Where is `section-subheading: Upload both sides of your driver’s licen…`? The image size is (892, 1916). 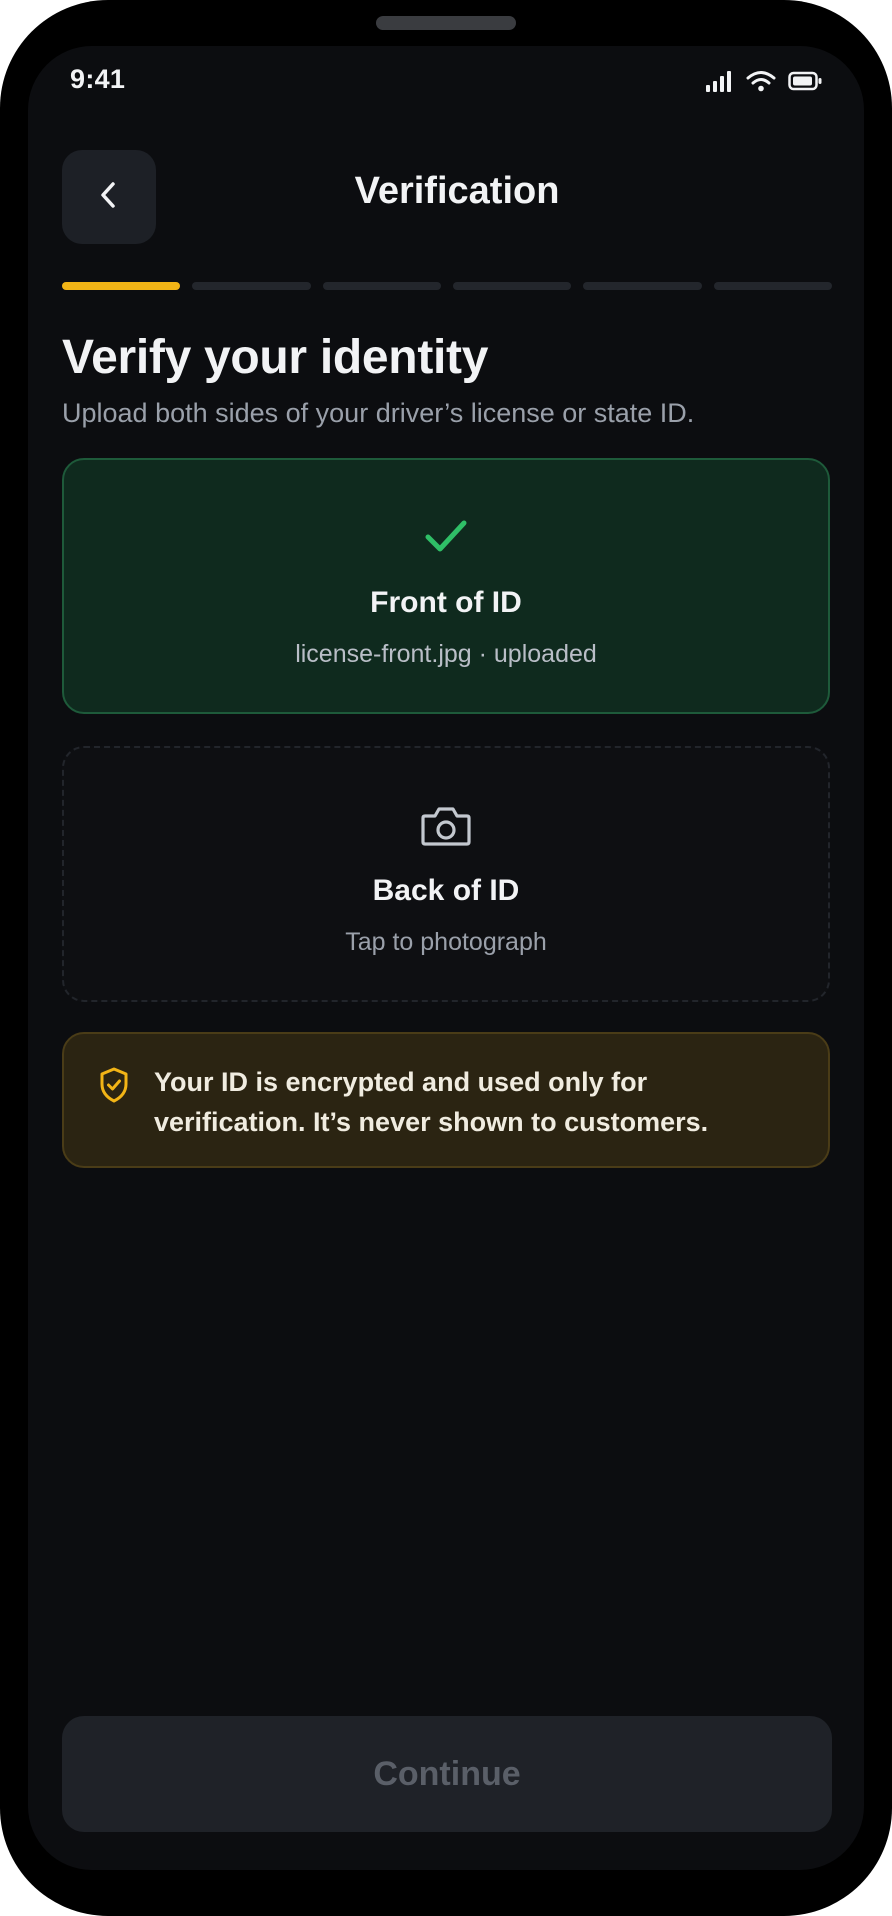 section-subheading: Upload both sides of your driver’s licen… is located at coordinates (378, 413).